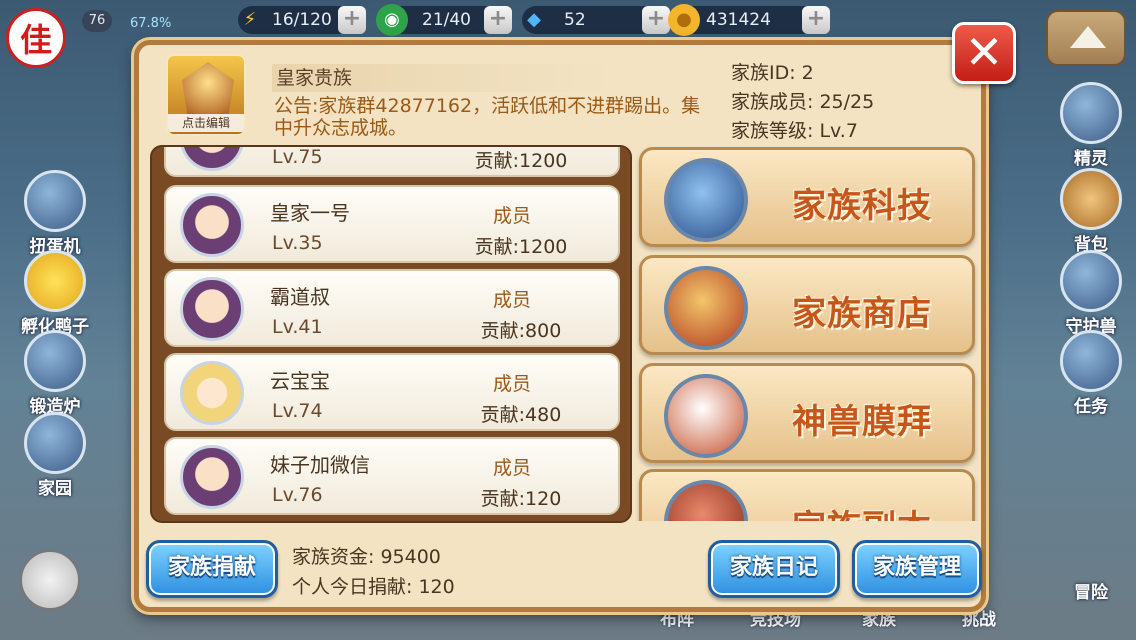 The image size is (1136, 640). What do you see at coordinates (498, 20) in the screenshot?
I see `add-energy-button: +` at bounding box center [498, 20].